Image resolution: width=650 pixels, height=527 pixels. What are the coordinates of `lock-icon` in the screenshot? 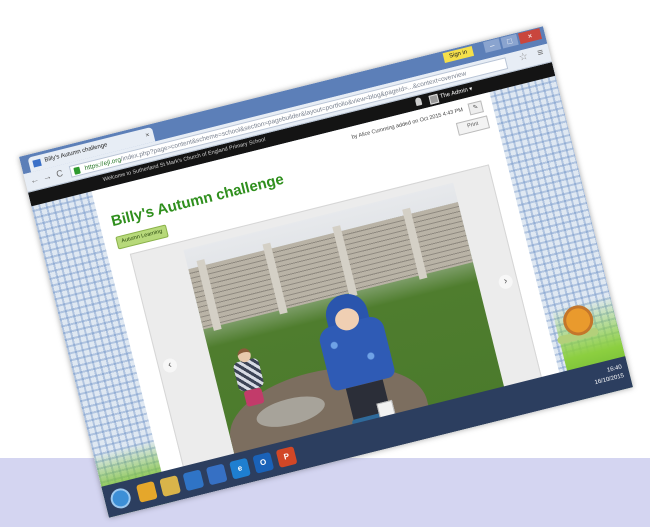 It's located at (77, 170).